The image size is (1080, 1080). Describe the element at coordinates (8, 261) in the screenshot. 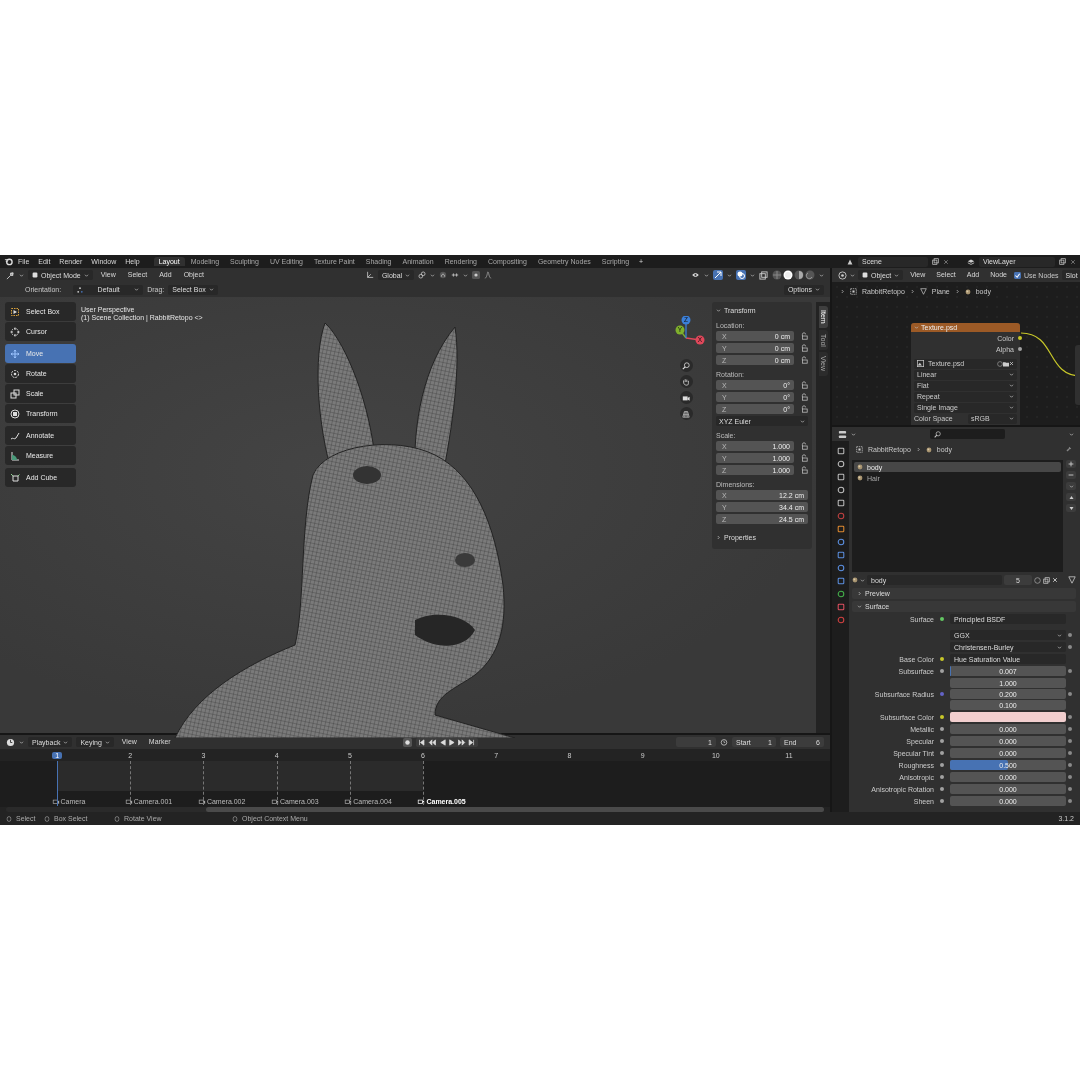

I see `app-logo-icon` at that location.